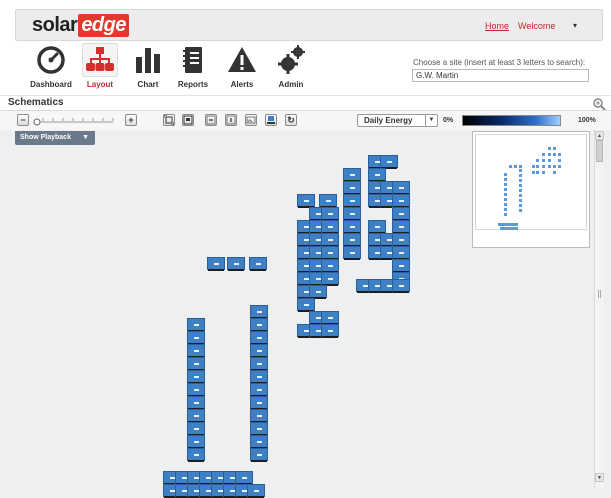 This screenshot has height=498, width=611. I want to click on fit-to-screen-button, so click(169, 120).